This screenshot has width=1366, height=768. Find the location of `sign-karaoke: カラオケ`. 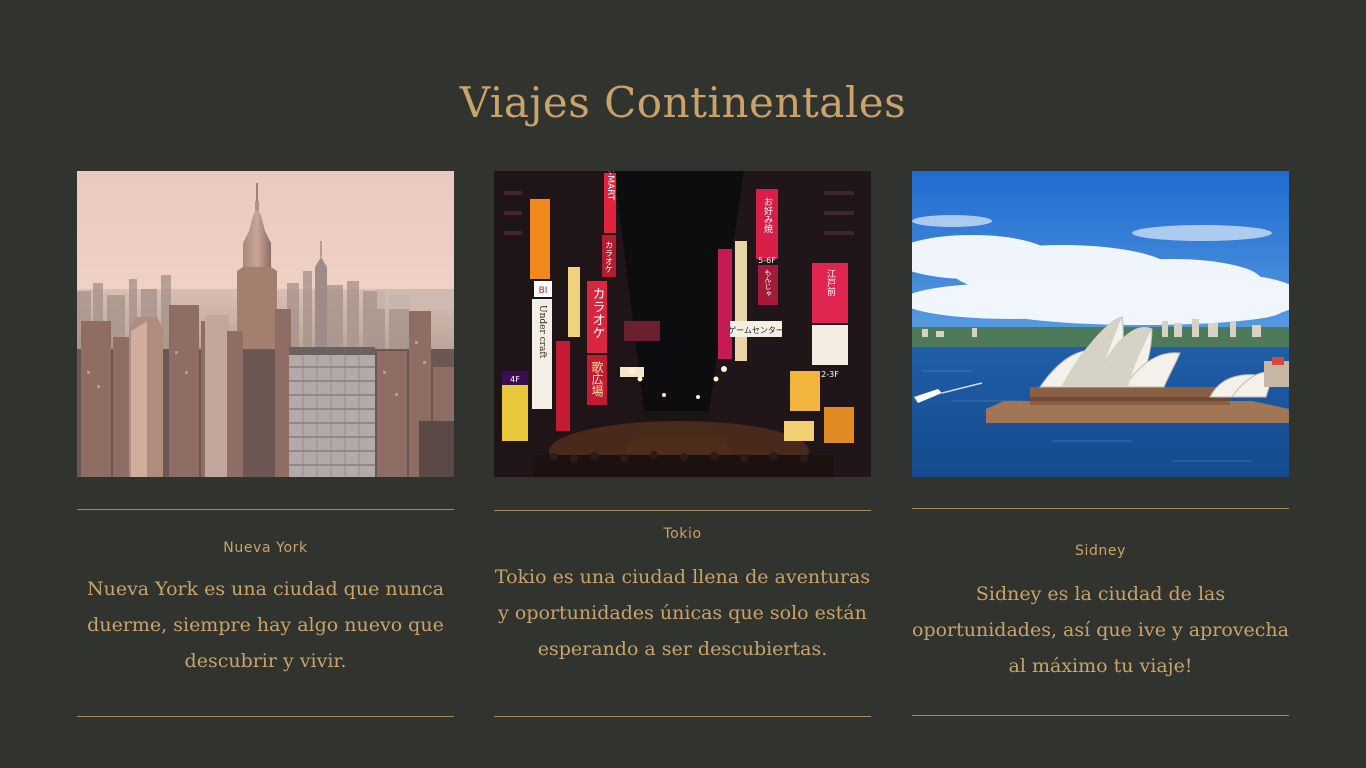

sign-karaoke: カラオケ is located at coordinates (597, 313).